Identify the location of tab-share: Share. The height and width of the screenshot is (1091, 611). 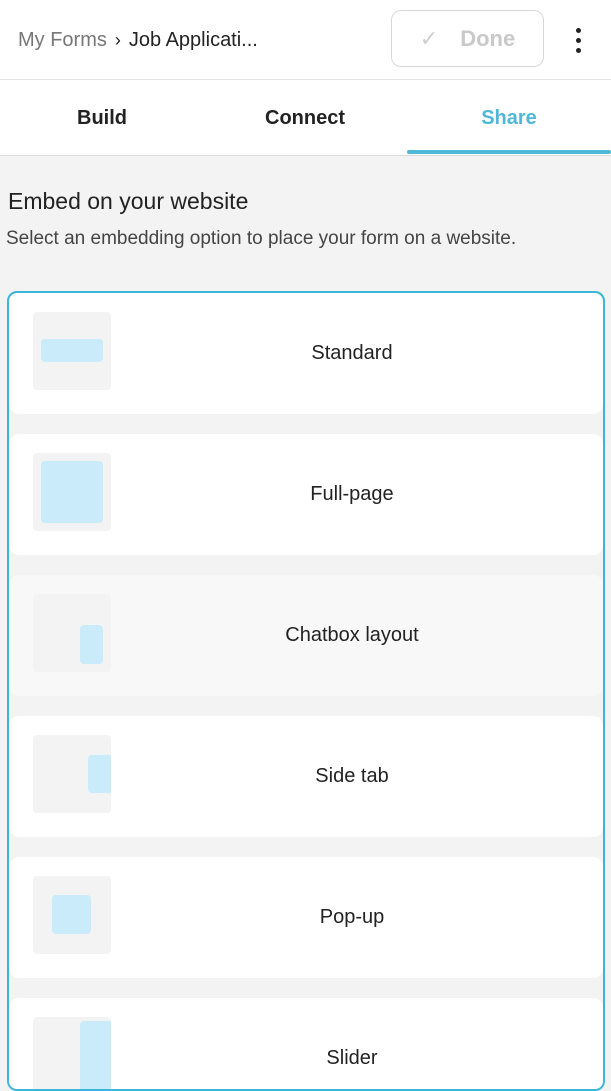
(509, 118).